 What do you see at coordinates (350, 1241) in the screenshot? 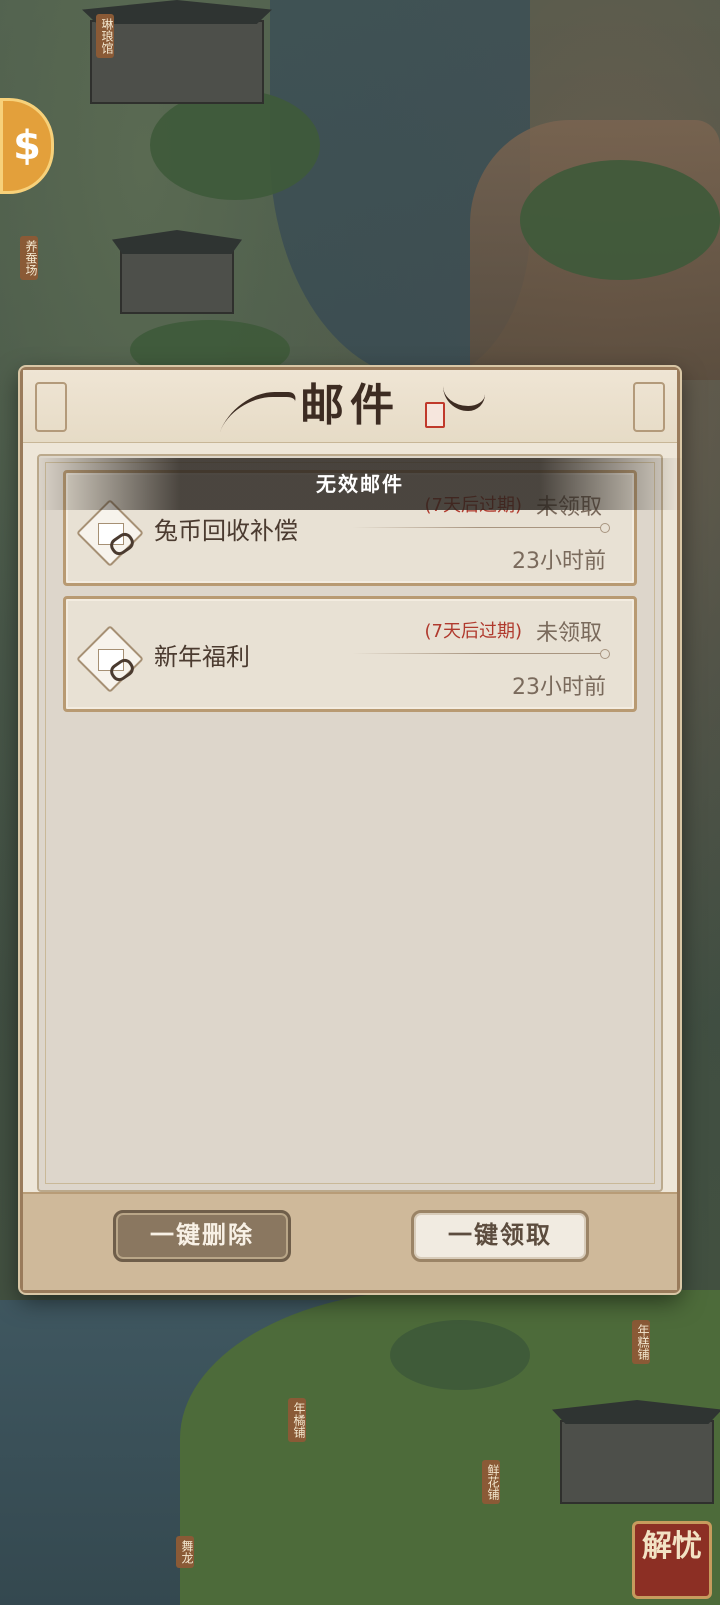
I see `mail-dialog-footer: 一键删除 一键领取` at bounding box center [350, 1241].